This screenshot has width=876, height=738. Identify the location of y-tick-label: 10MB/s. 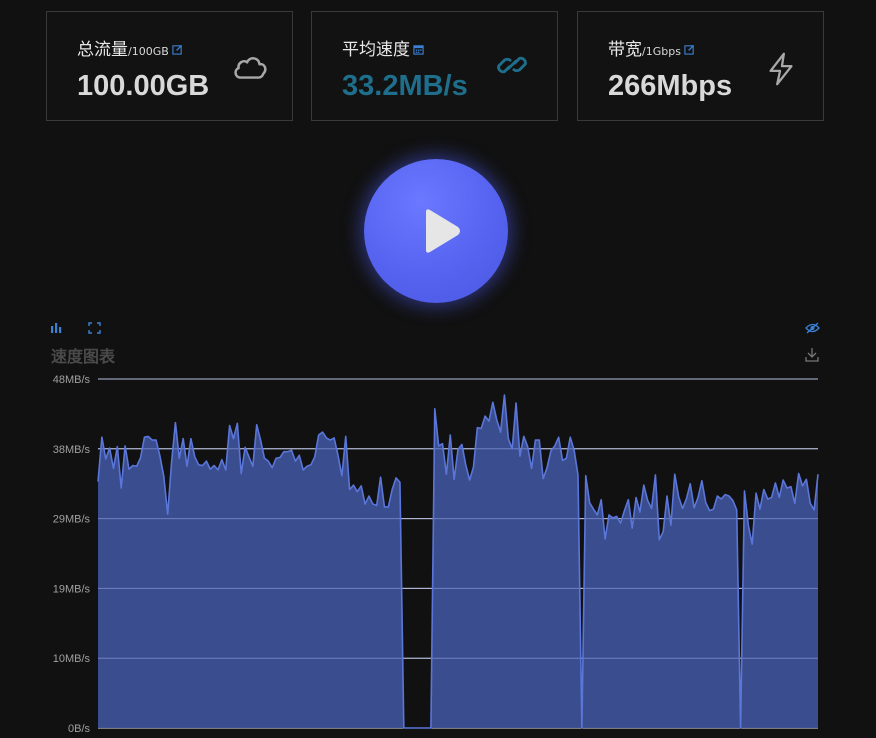
(72, 659).